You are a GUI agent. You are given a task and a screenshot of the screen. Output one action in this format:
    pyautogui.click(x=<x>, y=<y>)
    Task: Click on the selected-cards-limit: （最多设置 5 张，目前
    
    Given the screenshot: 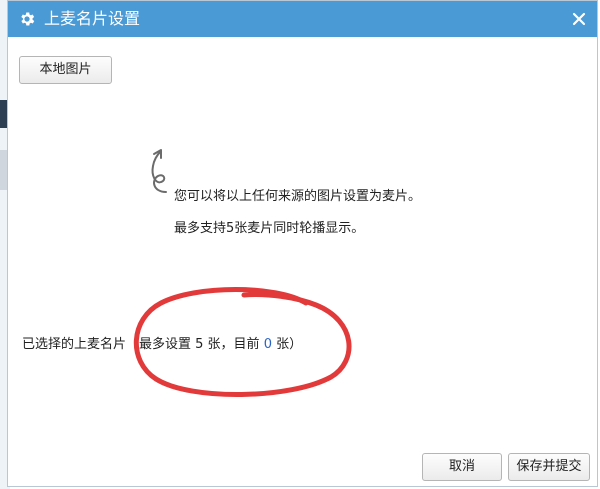 What is the action you would take?
    pyautogui.click(x=195, y=344)
    